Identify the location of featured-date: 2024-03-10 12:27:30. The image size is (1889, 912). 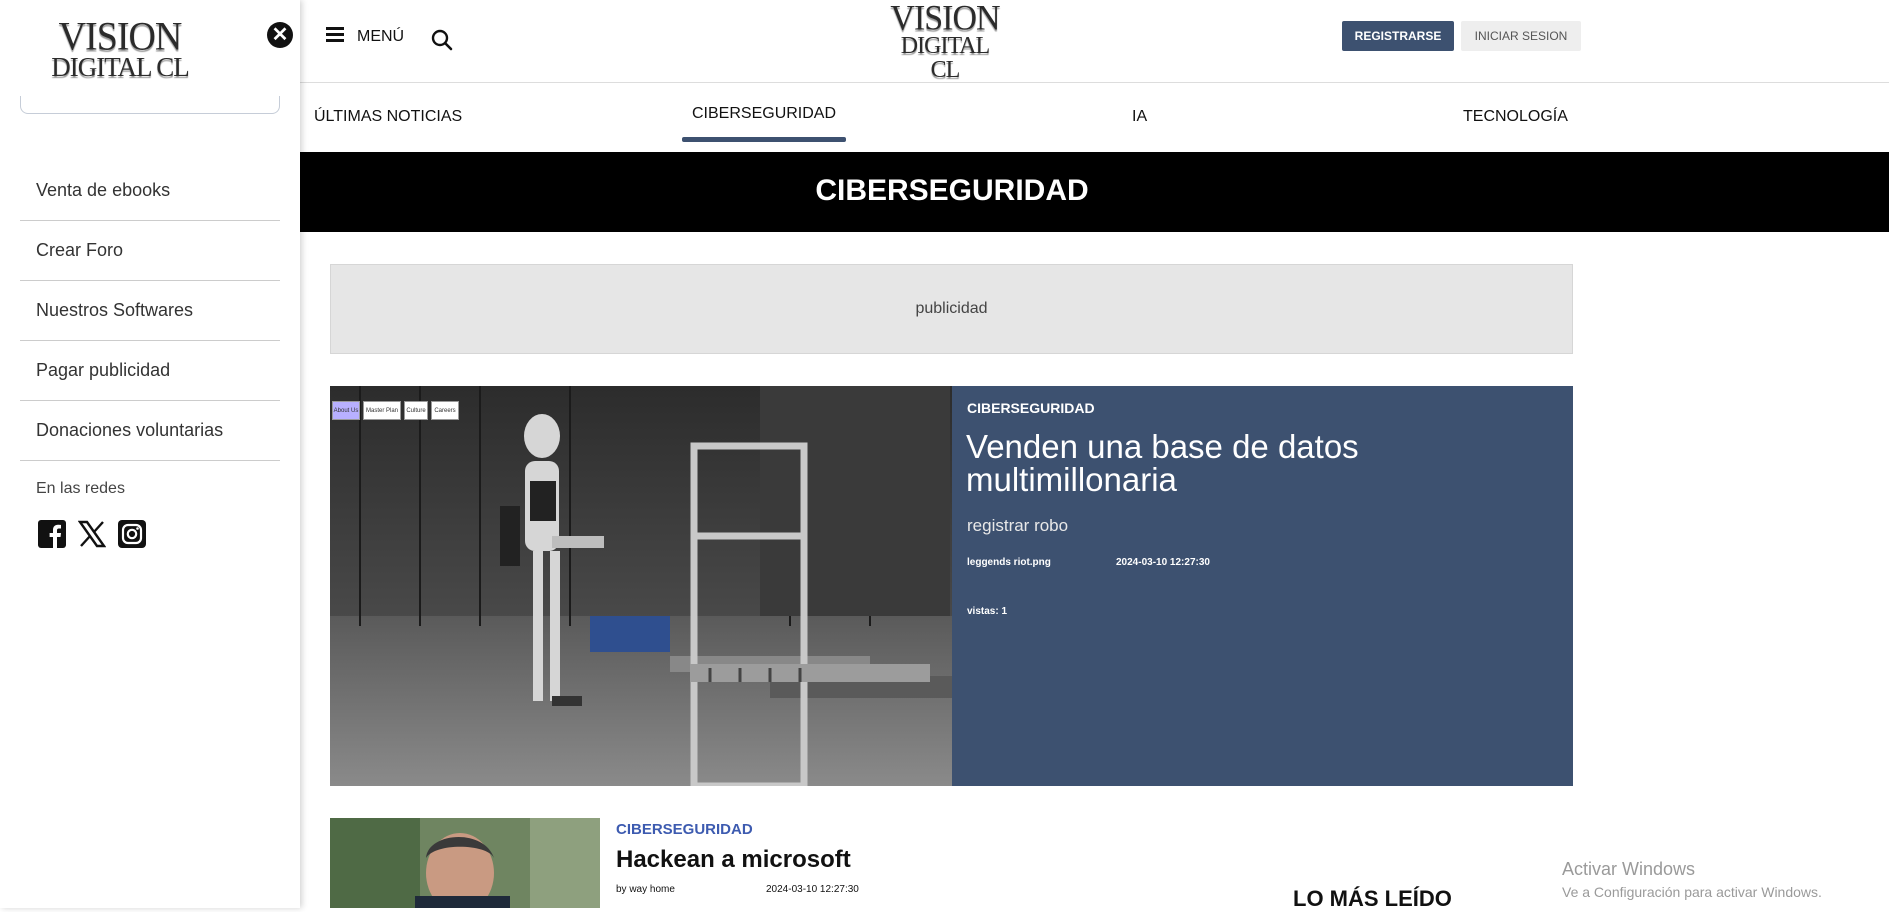
(1163, 562).